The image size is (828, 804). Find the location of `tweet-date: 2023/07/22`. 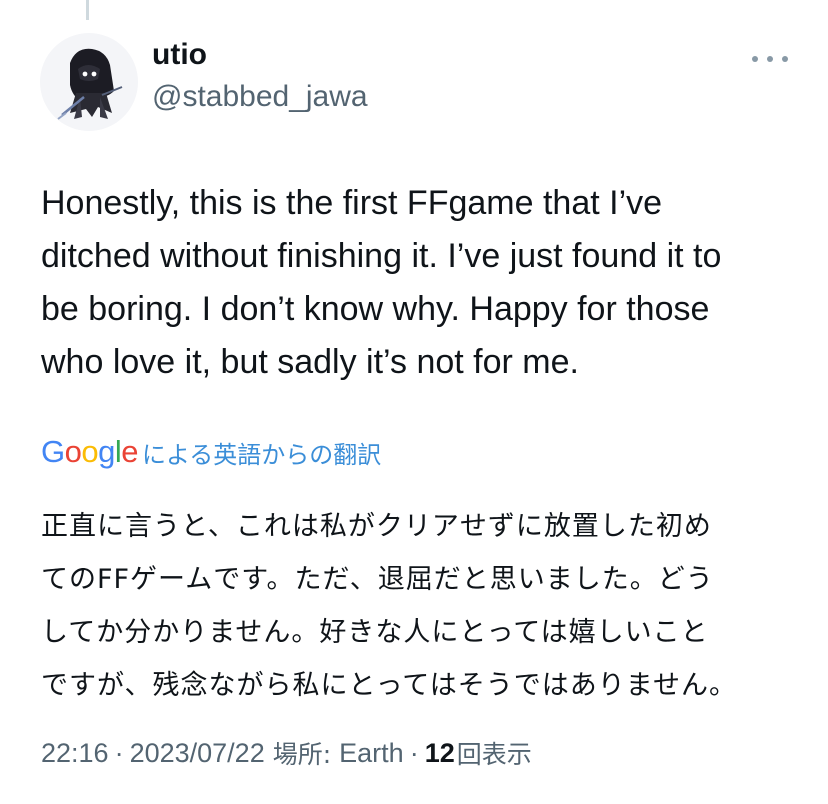

tweet-date: 2023/07/22 is located at coordinates (197, 753).